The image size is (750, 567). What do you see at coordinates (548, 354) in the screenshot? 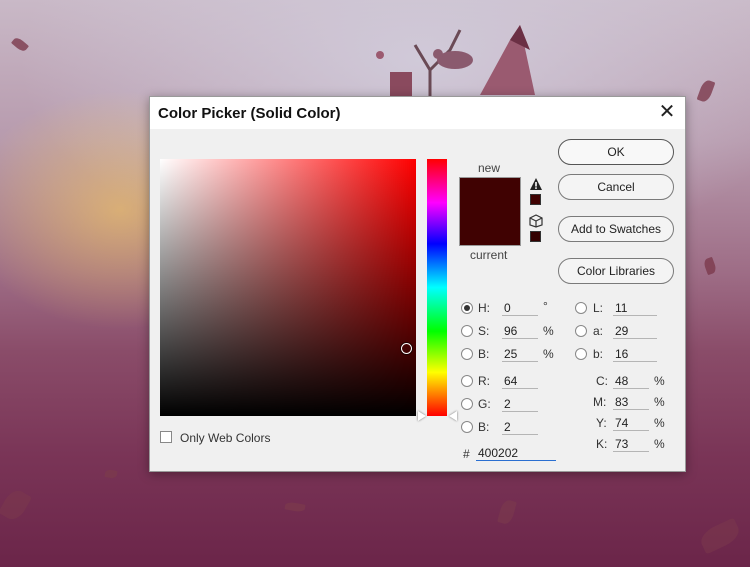
I see `brightness-unit: %` at bounding box center [548, 354].